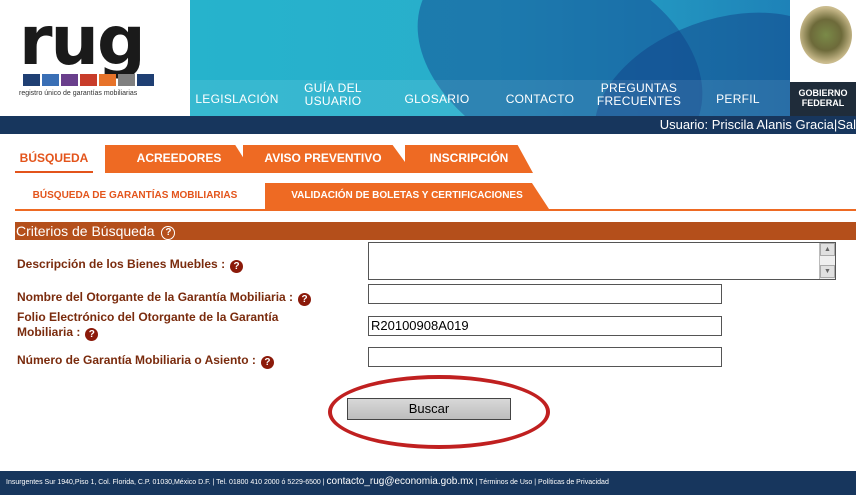 The image size is (856, 495). Describe the element at coordinates (49, 332) in the screenshot. I see `grantor-folio-label-line2: Mobiliaria :` at that location.